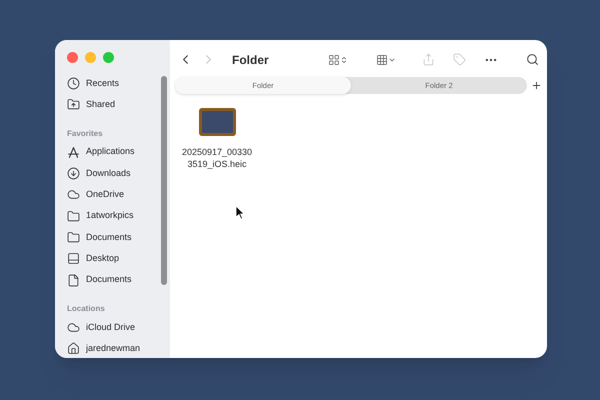  I want to click on download-icon, so click(73, 173).